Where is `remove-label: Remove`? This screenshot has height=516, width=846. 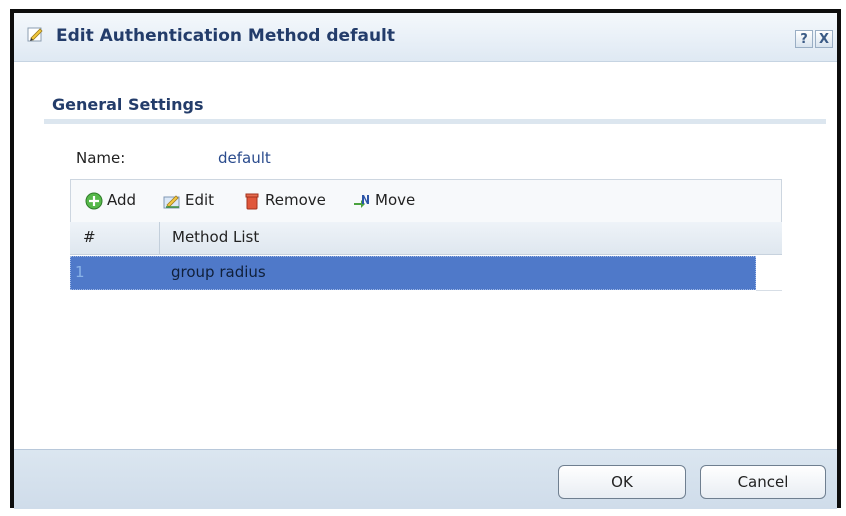 remove-label: Remove is located at coordinates (295, 200).